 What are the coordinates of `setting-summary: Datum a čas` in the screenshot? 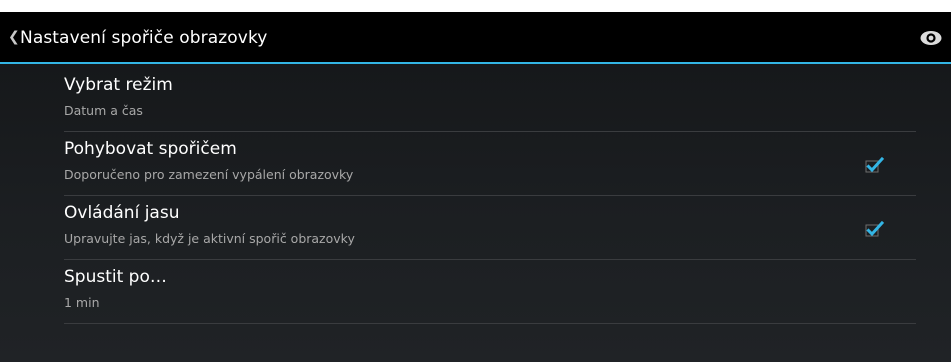 It's located at (103, 110).